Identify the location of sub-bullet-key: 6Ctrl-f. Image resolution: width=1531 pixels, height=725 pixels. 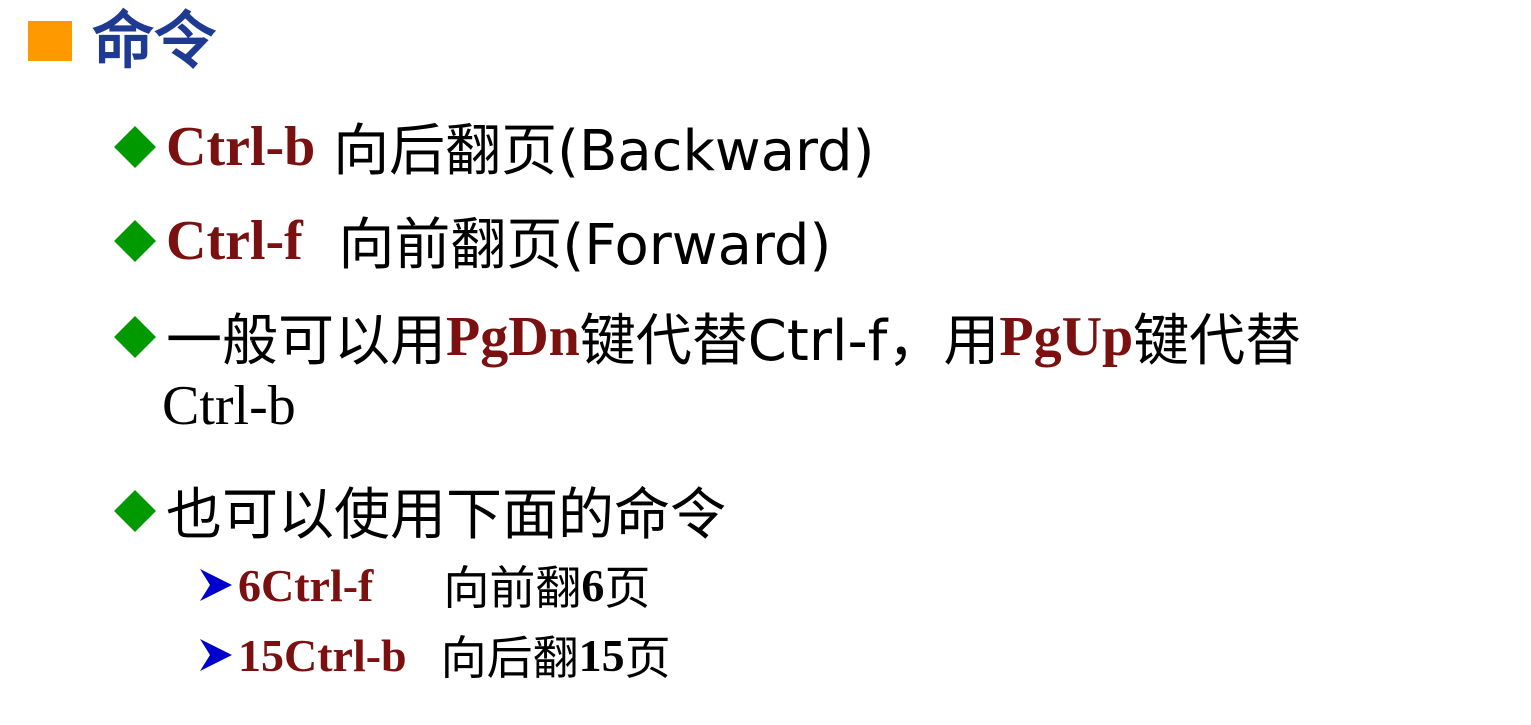
(306, 585).